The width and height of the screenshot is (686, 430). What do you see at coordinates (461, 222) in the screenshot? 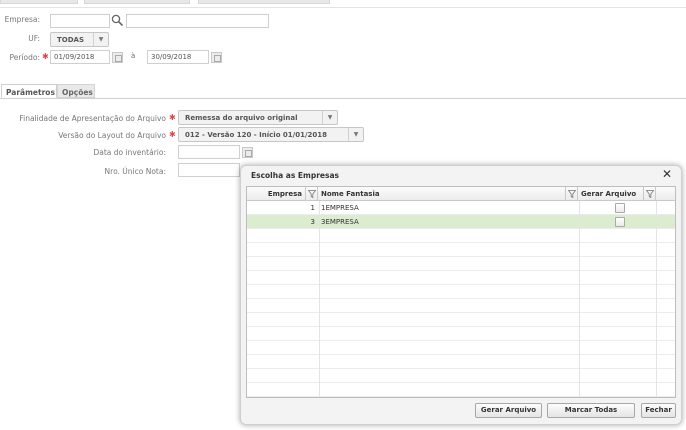
I see `table-row: 3 3EMPRESA` at bounding box center [461, 222].